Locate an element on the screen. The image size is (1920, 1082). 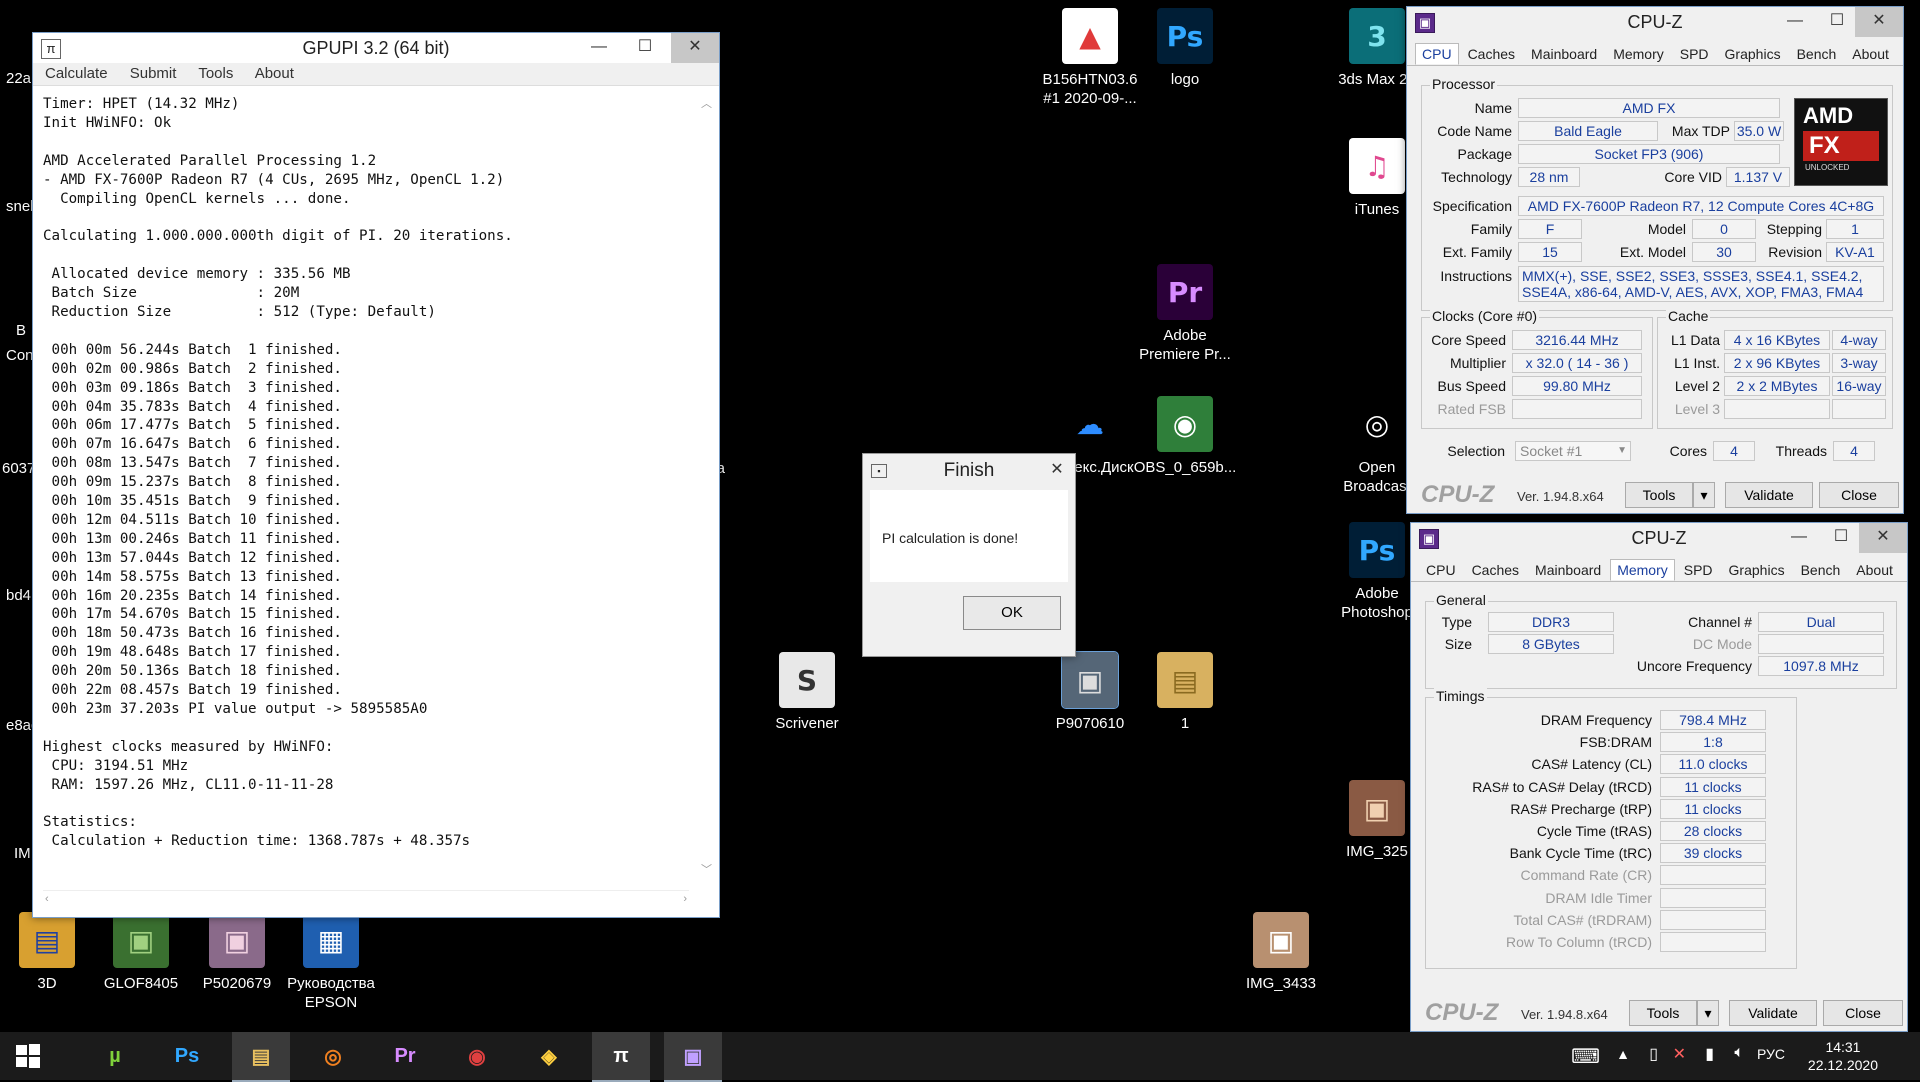
window-title: CPU-Z is located at coordinates (1655, 21).